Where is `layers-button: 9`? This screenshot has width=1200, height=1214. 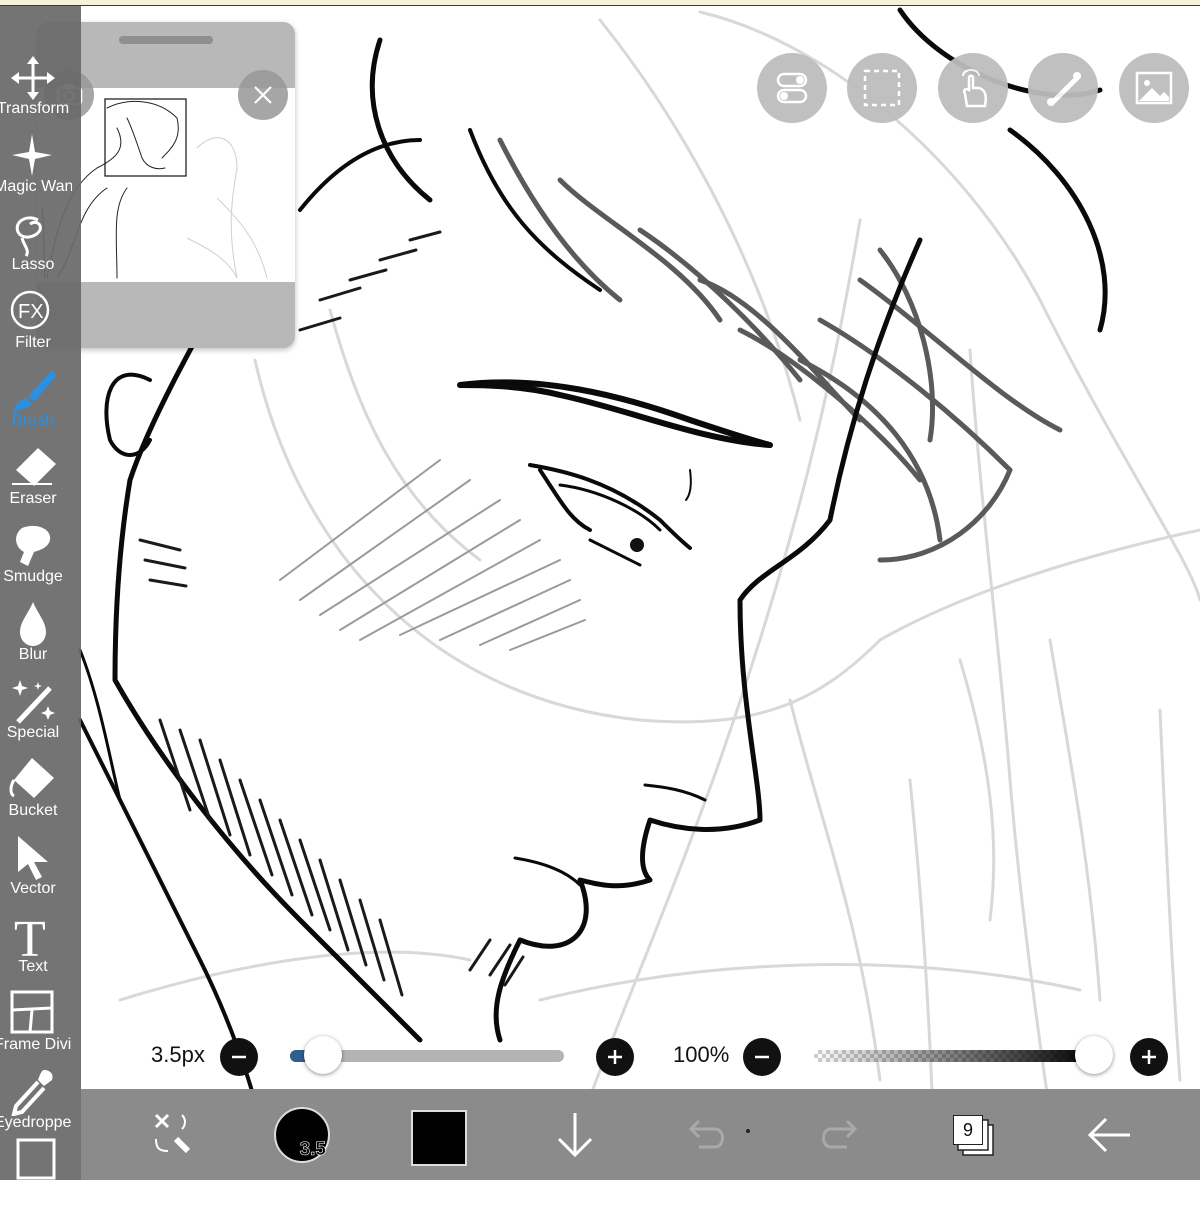
layers-button: 9 is located at coordinates (973, 1135).